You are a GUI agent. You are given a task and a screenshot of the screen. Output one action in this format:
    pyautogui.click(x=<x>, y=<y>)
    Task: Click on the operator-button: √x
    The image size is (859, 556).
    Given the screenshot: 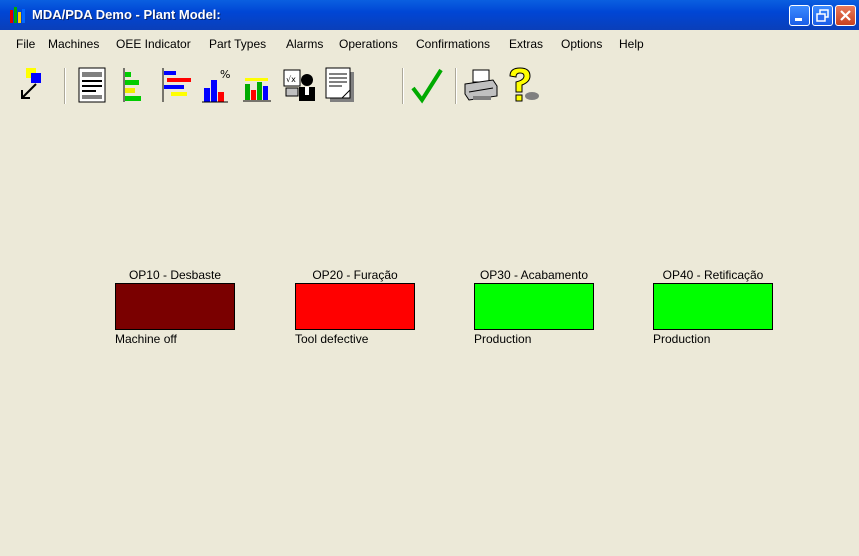 What is the action you would take?
    pyautogui.click(x=300, y=86)
    